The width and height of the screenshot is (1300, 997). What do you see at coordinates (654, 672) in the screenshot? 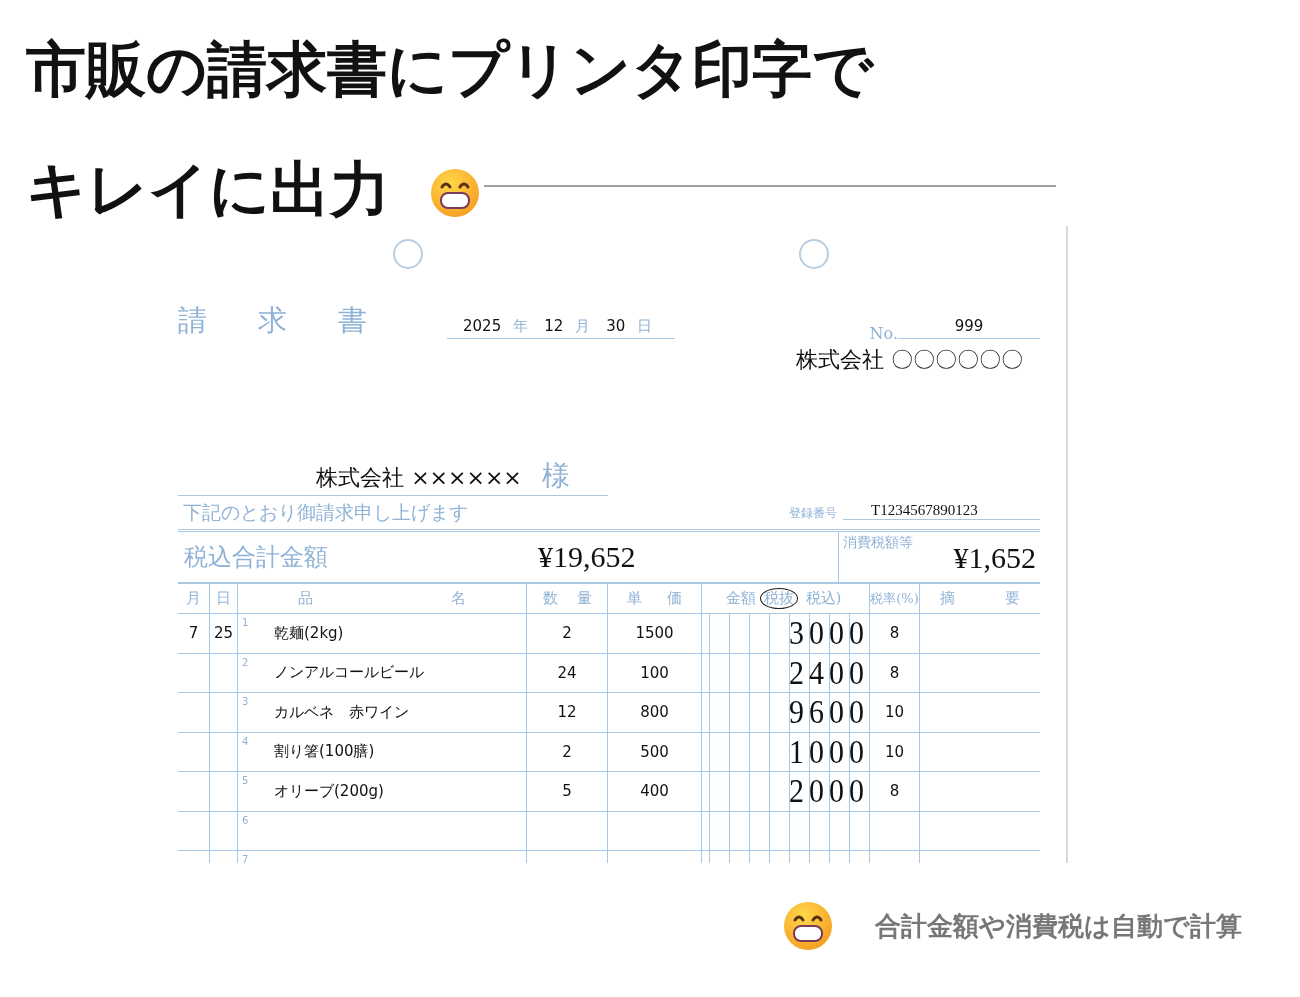
I see `table-cell: 100` at bounding box center [654, 672].